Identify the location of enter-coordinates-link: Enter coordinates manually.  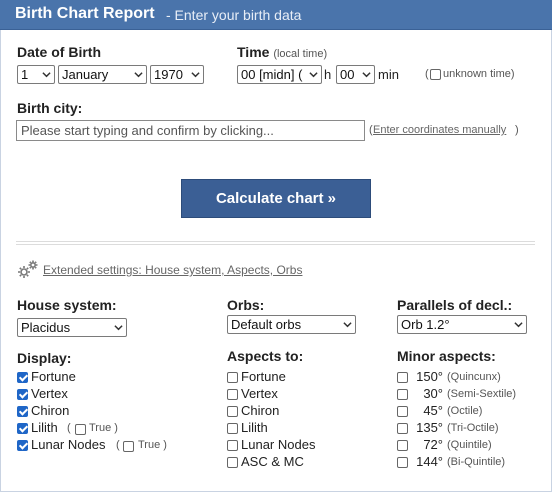
(439, 130).